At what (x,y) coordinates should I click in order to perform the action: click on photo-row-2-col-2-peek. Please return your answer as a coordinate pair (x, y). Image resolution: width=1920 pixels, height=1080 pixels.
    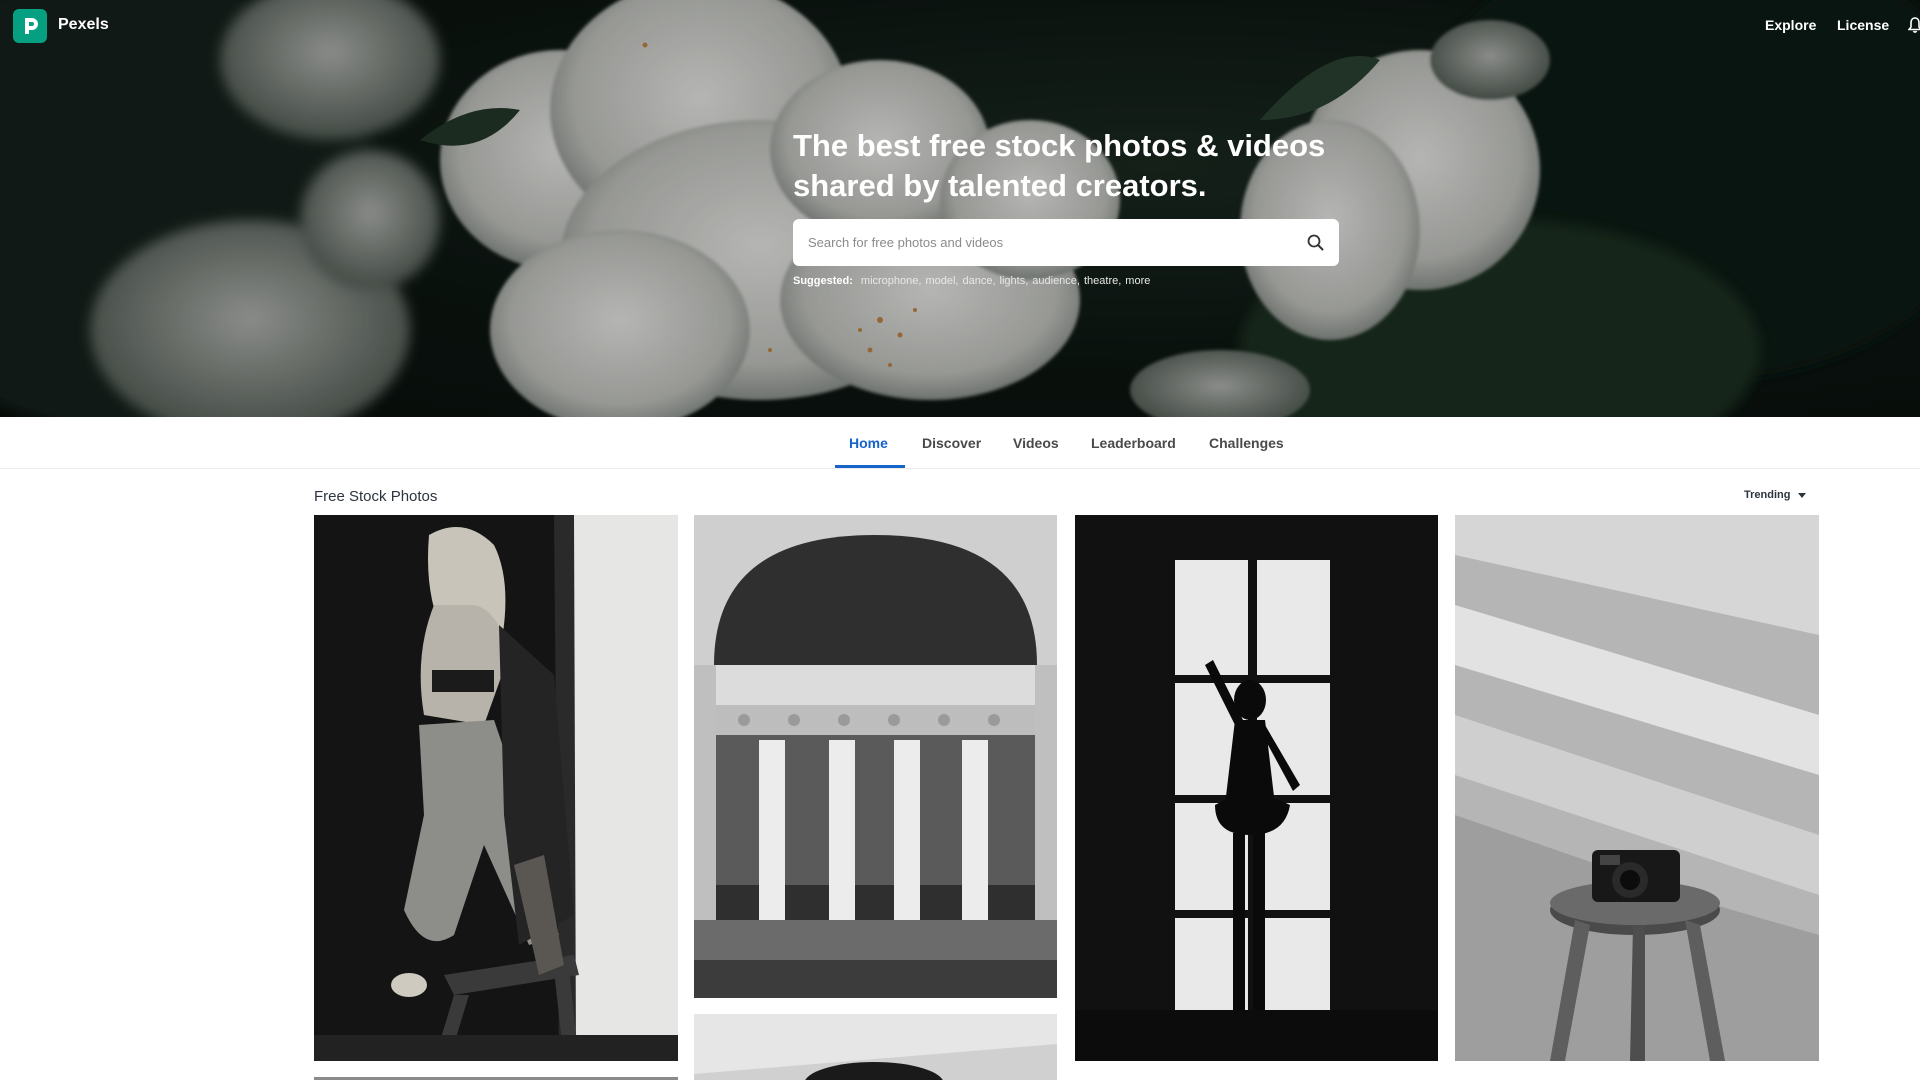
    Looking at the image, I should click on (875, 1047).